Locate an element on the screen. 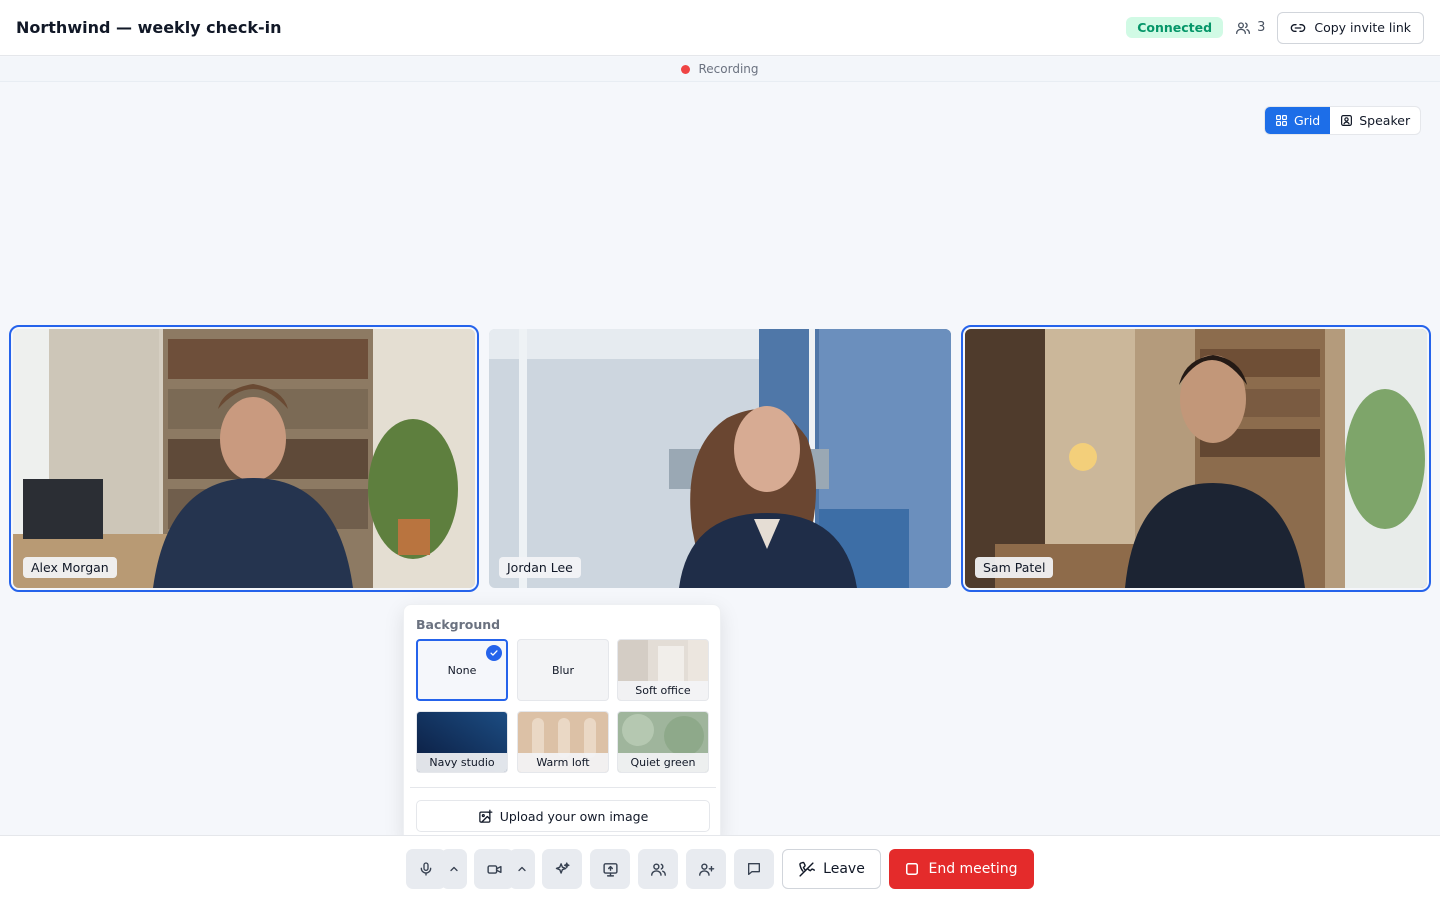 The height and width of the screenshot is (900, 1440). view-toggle: Grid Speaker is located at coordinates (1343, 120).